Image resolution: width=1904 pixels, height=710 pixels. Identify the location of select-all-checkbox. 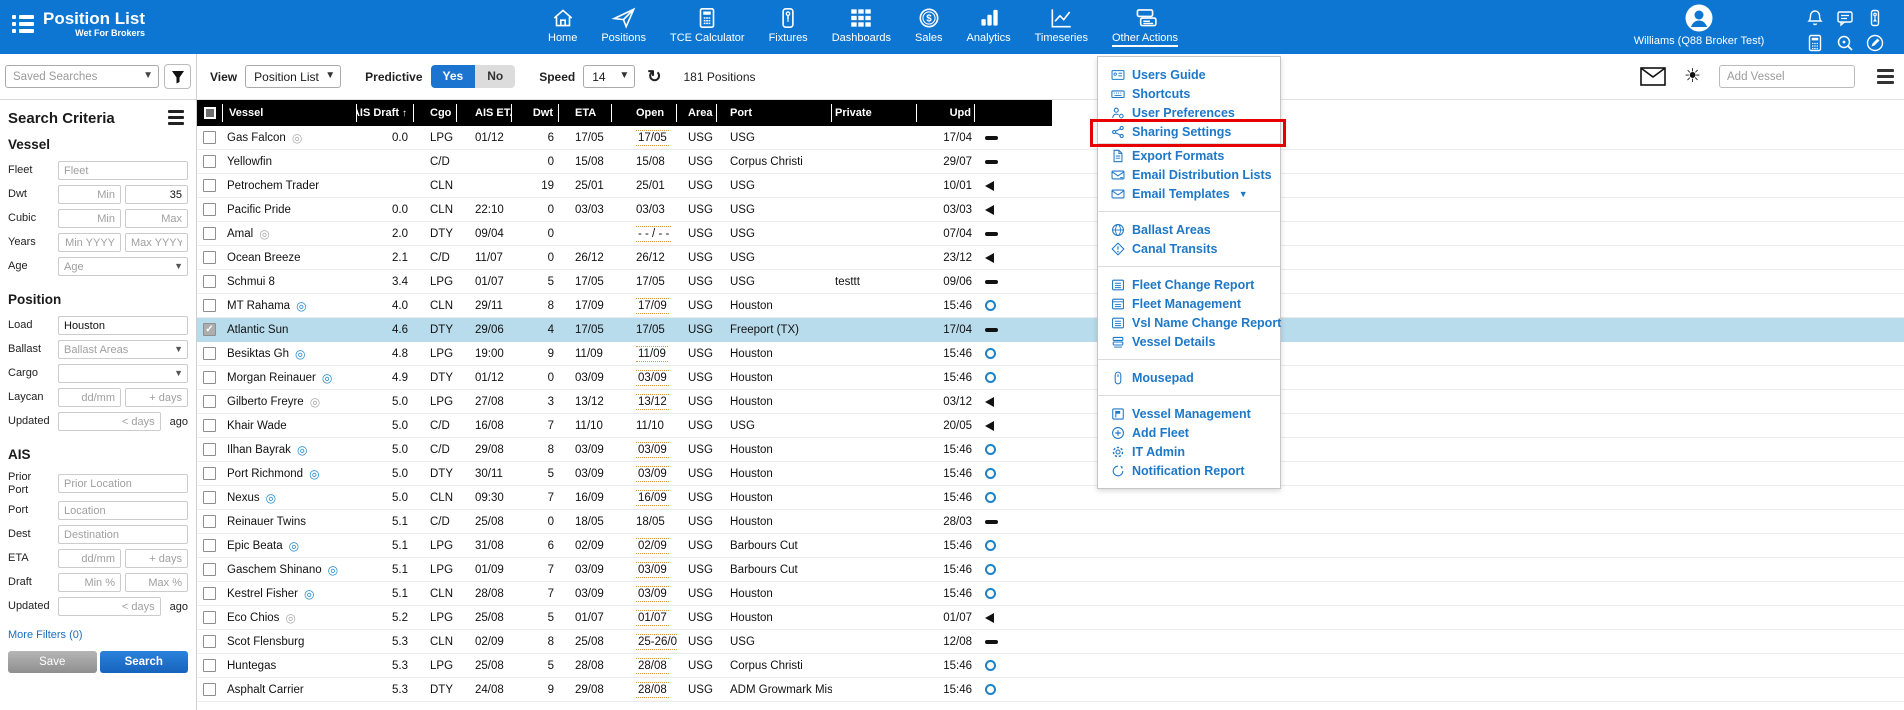
(210, 113).